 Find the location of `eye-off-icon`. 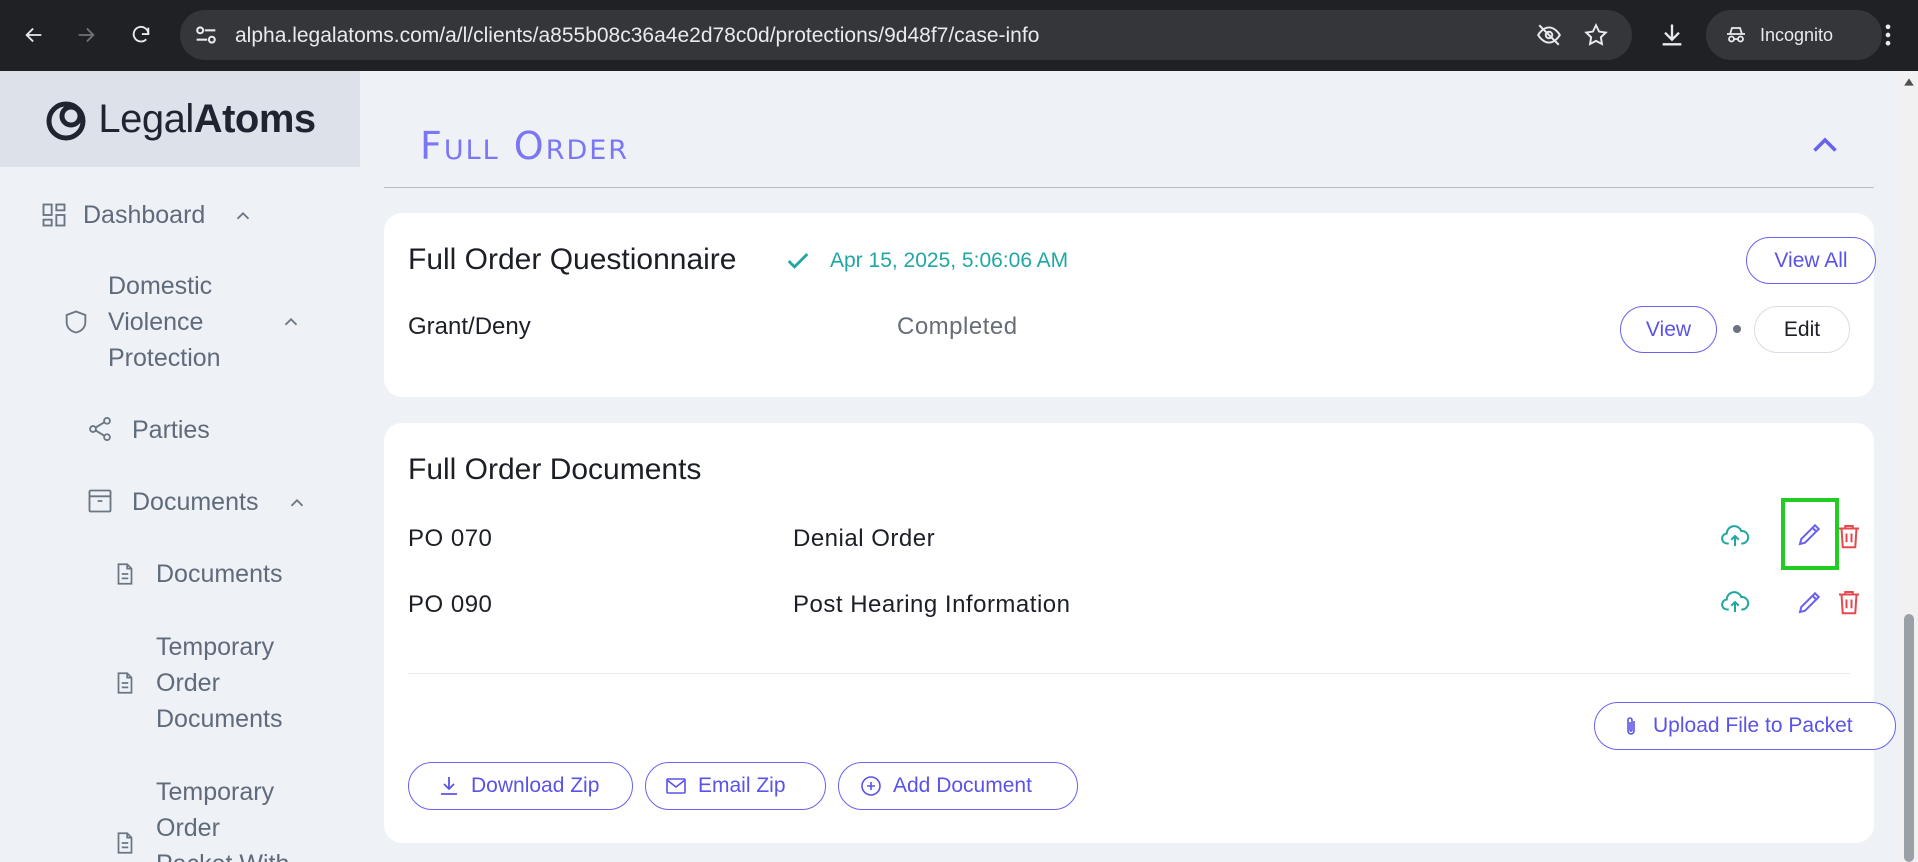

eye-off-icon is located at coordinates (1549, 35).